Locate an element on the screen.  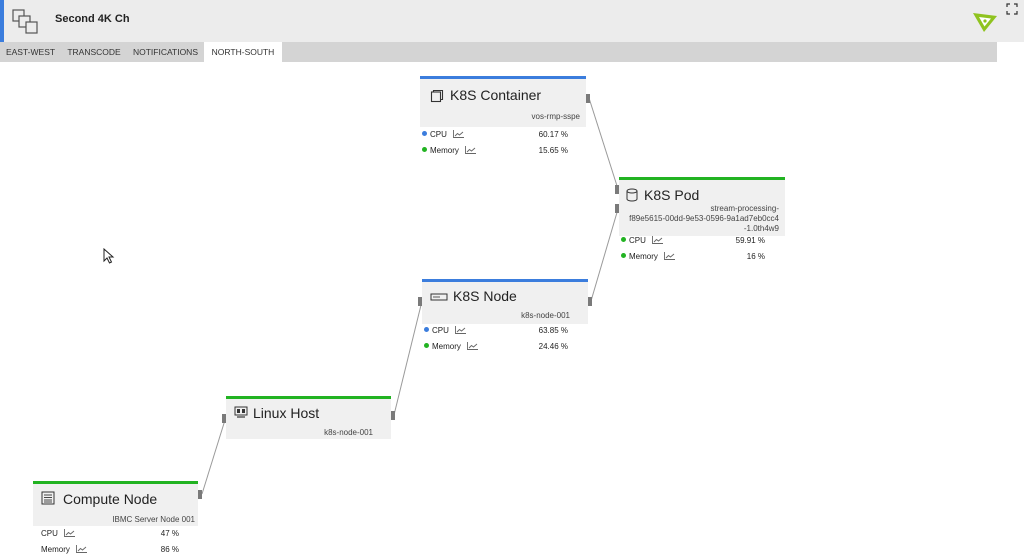
tab-notifications: NOTIFICATIONS is located at coordinates (165, 52).